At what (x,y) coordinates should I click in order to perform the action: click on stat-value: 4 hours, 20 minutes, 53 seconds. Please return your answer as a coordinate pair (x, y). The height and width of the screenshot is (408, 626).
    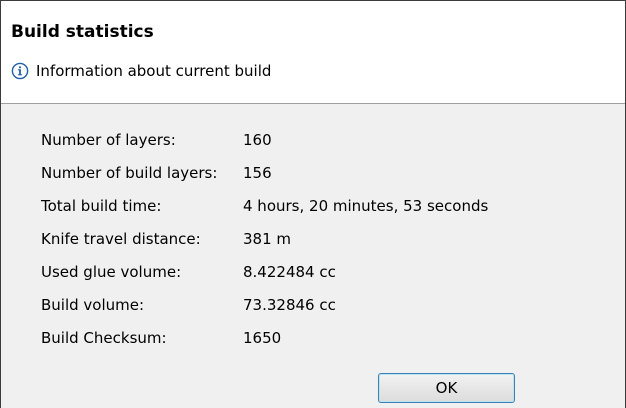
    Looking at the image, I should click on (366, 205).